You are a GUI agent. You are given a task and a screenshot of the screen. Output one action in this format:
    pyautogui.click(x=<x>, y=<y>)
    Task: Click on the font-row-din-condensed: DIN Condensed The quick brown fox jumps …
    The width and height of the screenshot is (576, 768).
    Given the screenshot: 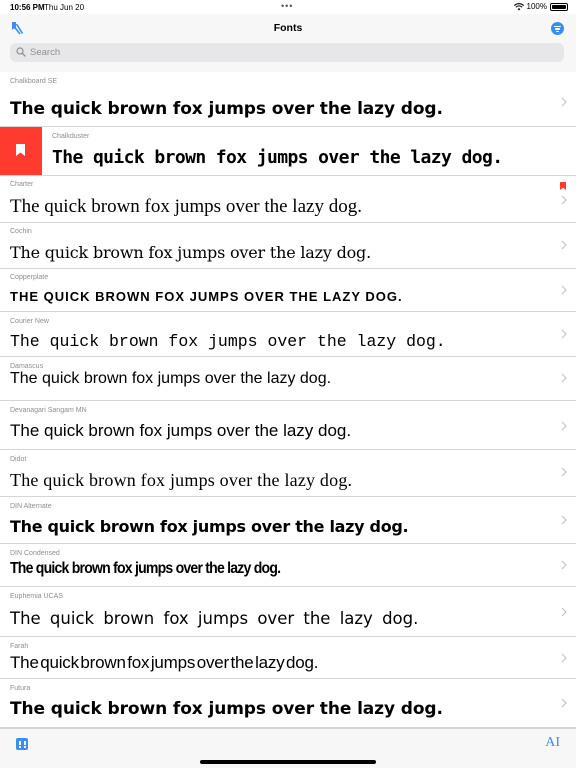 What is the action you would take?
    pyautogui.click(x=288, y=565)
    